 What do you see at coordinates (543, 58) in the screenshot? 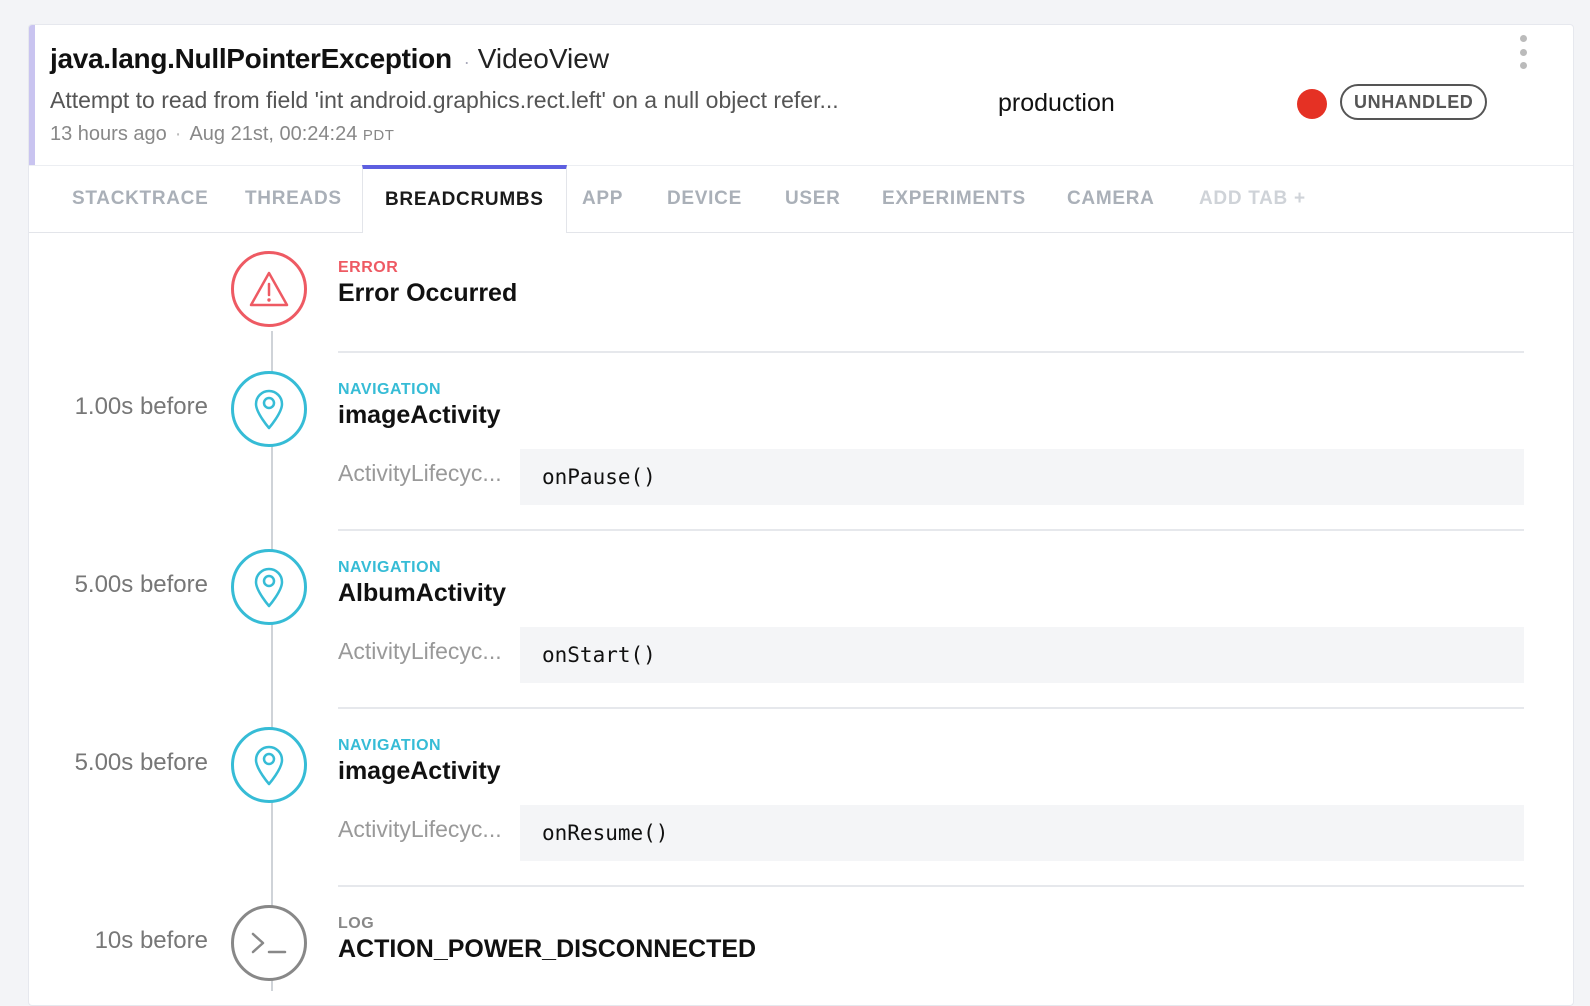
I see `error-context: VideoView` at bounding box center [543, 58].